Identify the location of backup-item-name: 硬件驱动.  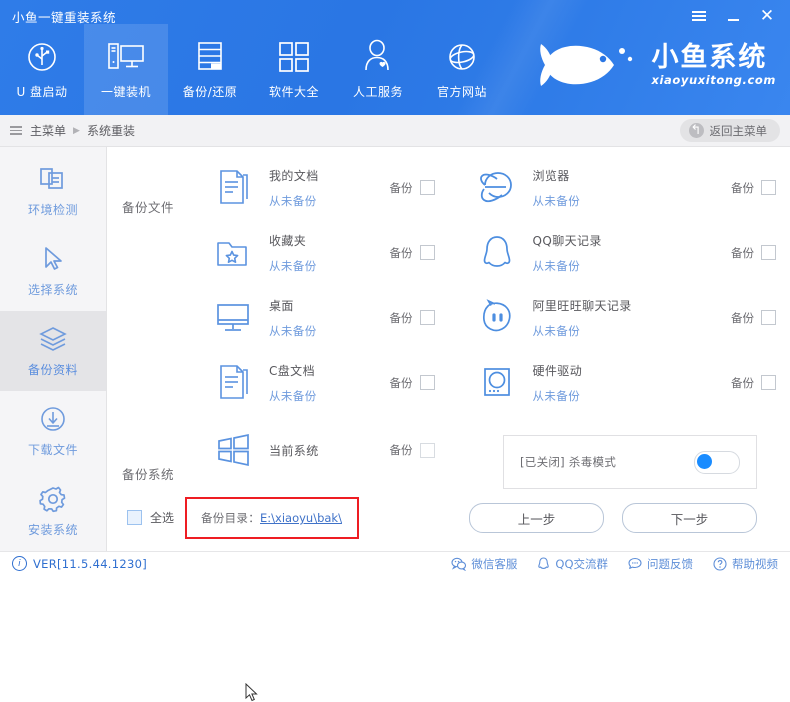
(632, 370).